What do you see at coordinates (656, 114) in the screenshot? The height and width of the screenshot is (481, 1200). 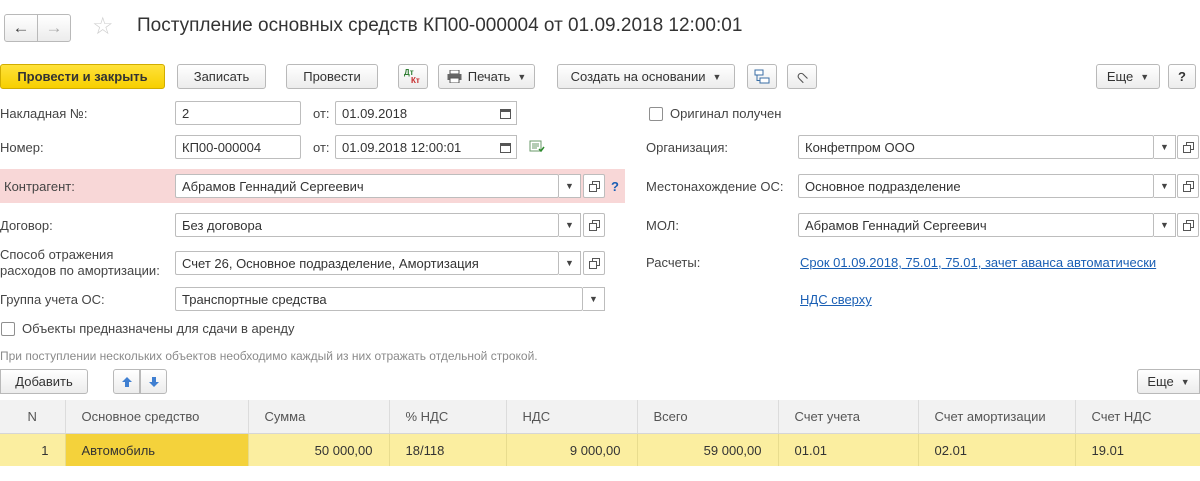 I see `original-received-checkbox` at bounding box center [656, 114].